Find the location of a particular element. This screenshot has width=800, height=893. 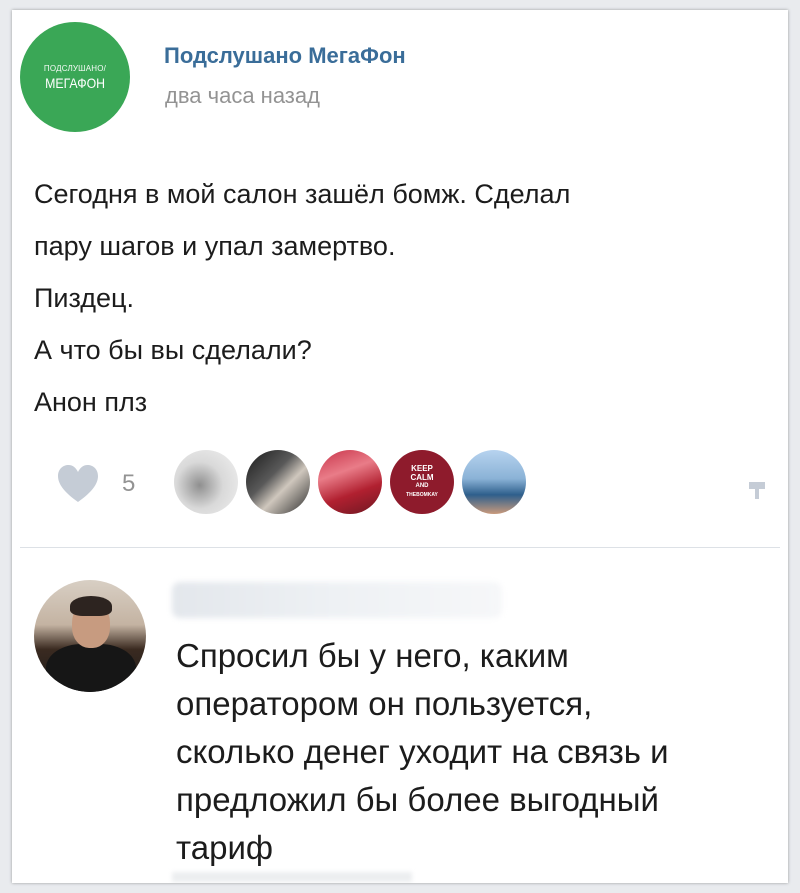

post-timestamp: два часа назад is located at coordinates (242, 96).